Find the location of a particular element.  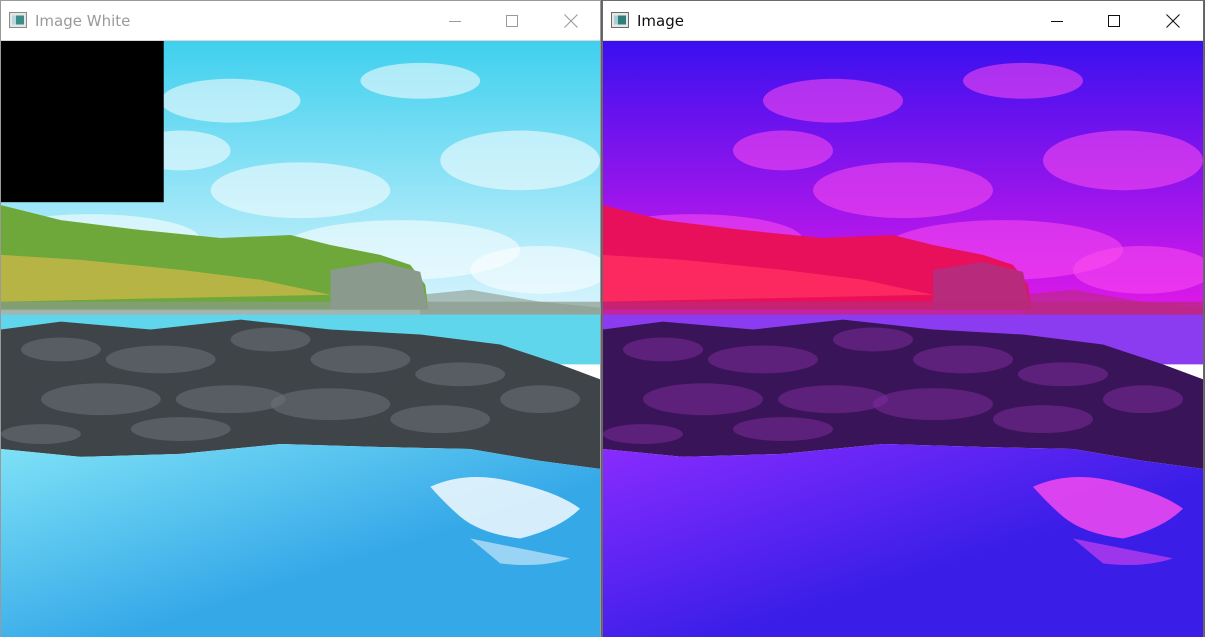

black-rectangle is located at coordinates (82, 122).